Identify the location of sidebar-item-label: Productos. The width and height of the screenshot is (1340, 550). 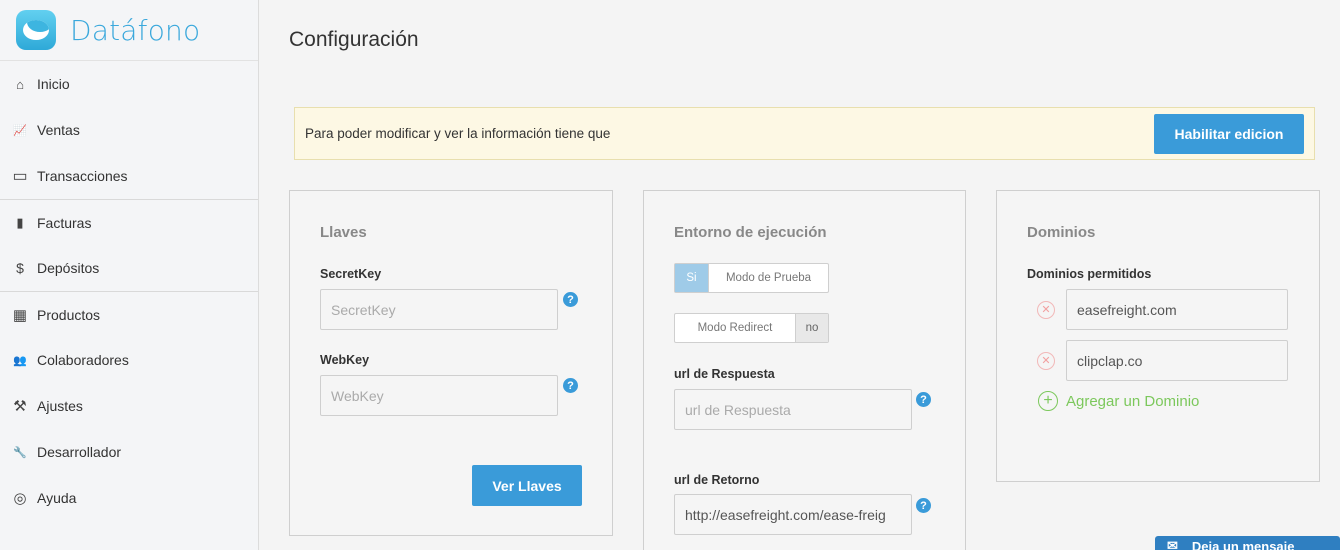
(69, 314).